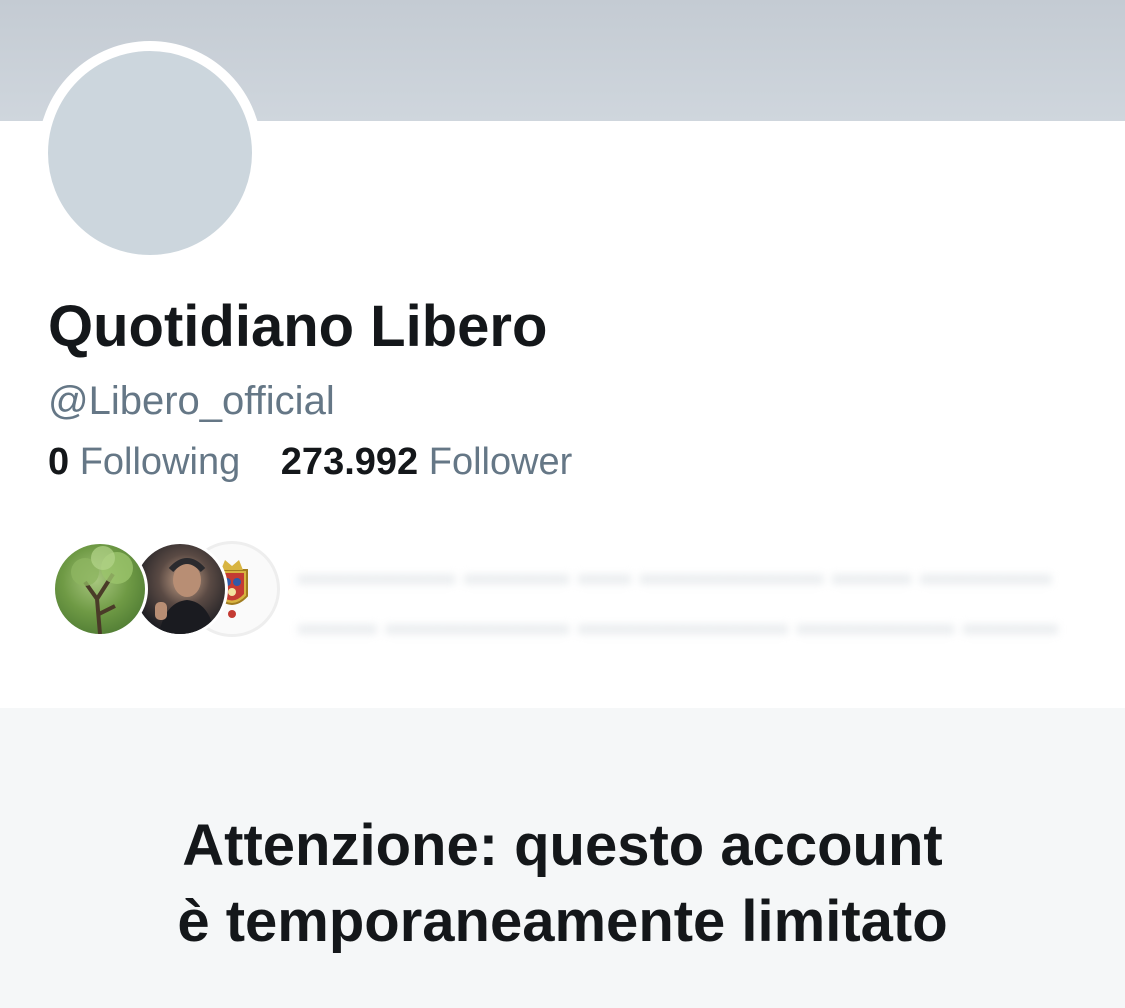 This screenshot has width=1125, height=1008. What do you see at coordinates (562, 845) in the screenshot?
I see `restriction-notice-line1: Attenzione: questo account` at bounding box center [562, 845].